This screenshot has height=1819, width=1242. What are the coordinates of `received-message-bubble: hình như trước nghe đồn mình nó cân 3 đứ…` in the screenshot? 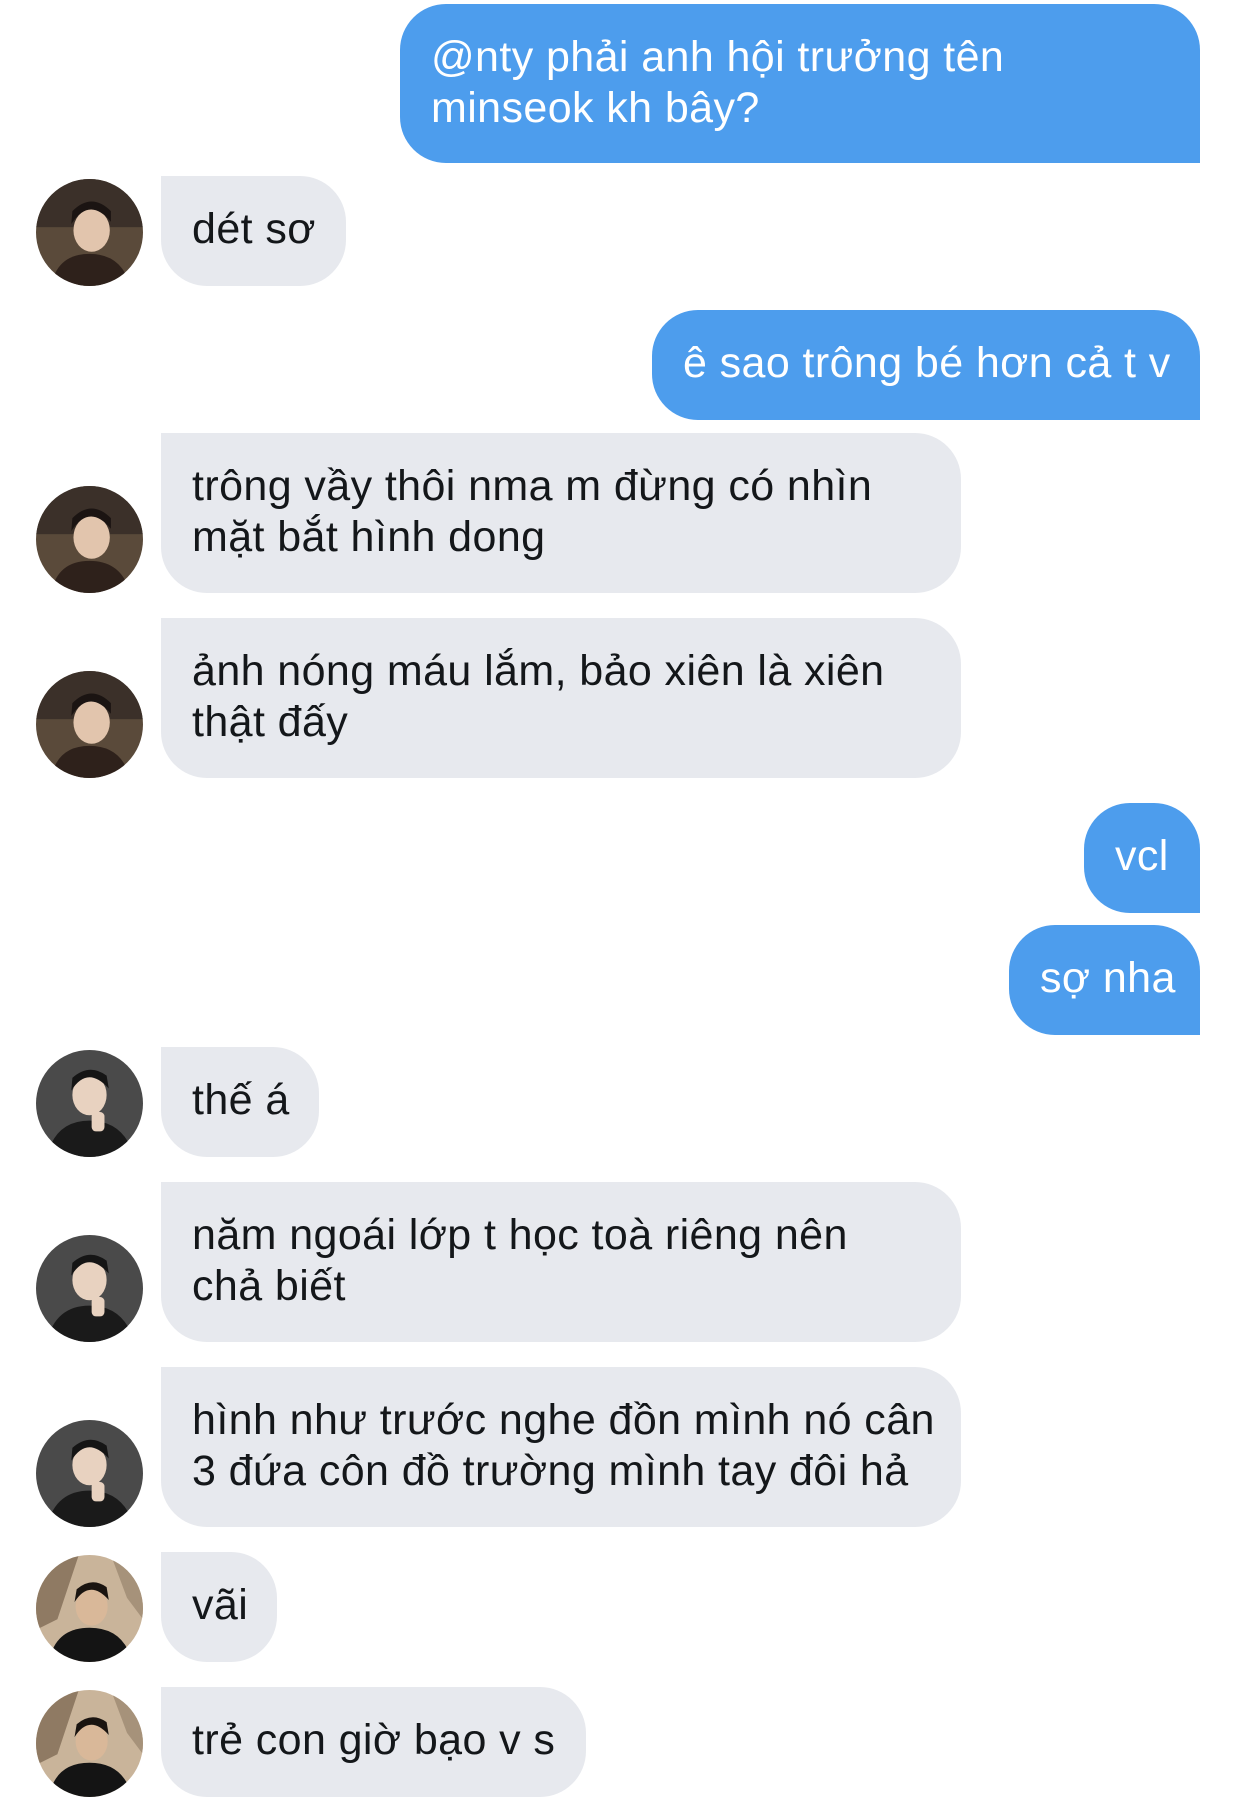 It's located at (561, 1447).